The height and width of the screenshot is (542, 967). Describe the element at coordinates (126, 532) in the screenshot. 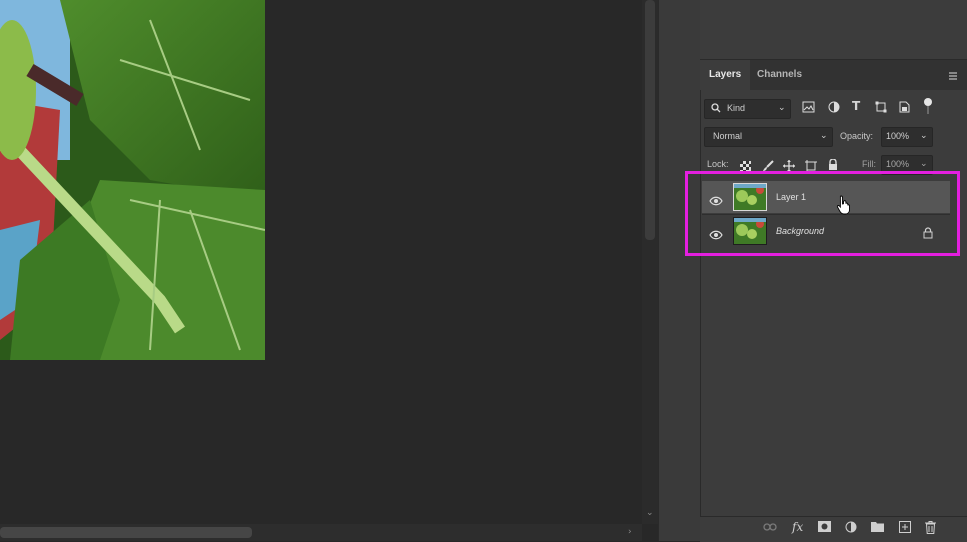

I see `horizontal-scroll-thumb` at that location.